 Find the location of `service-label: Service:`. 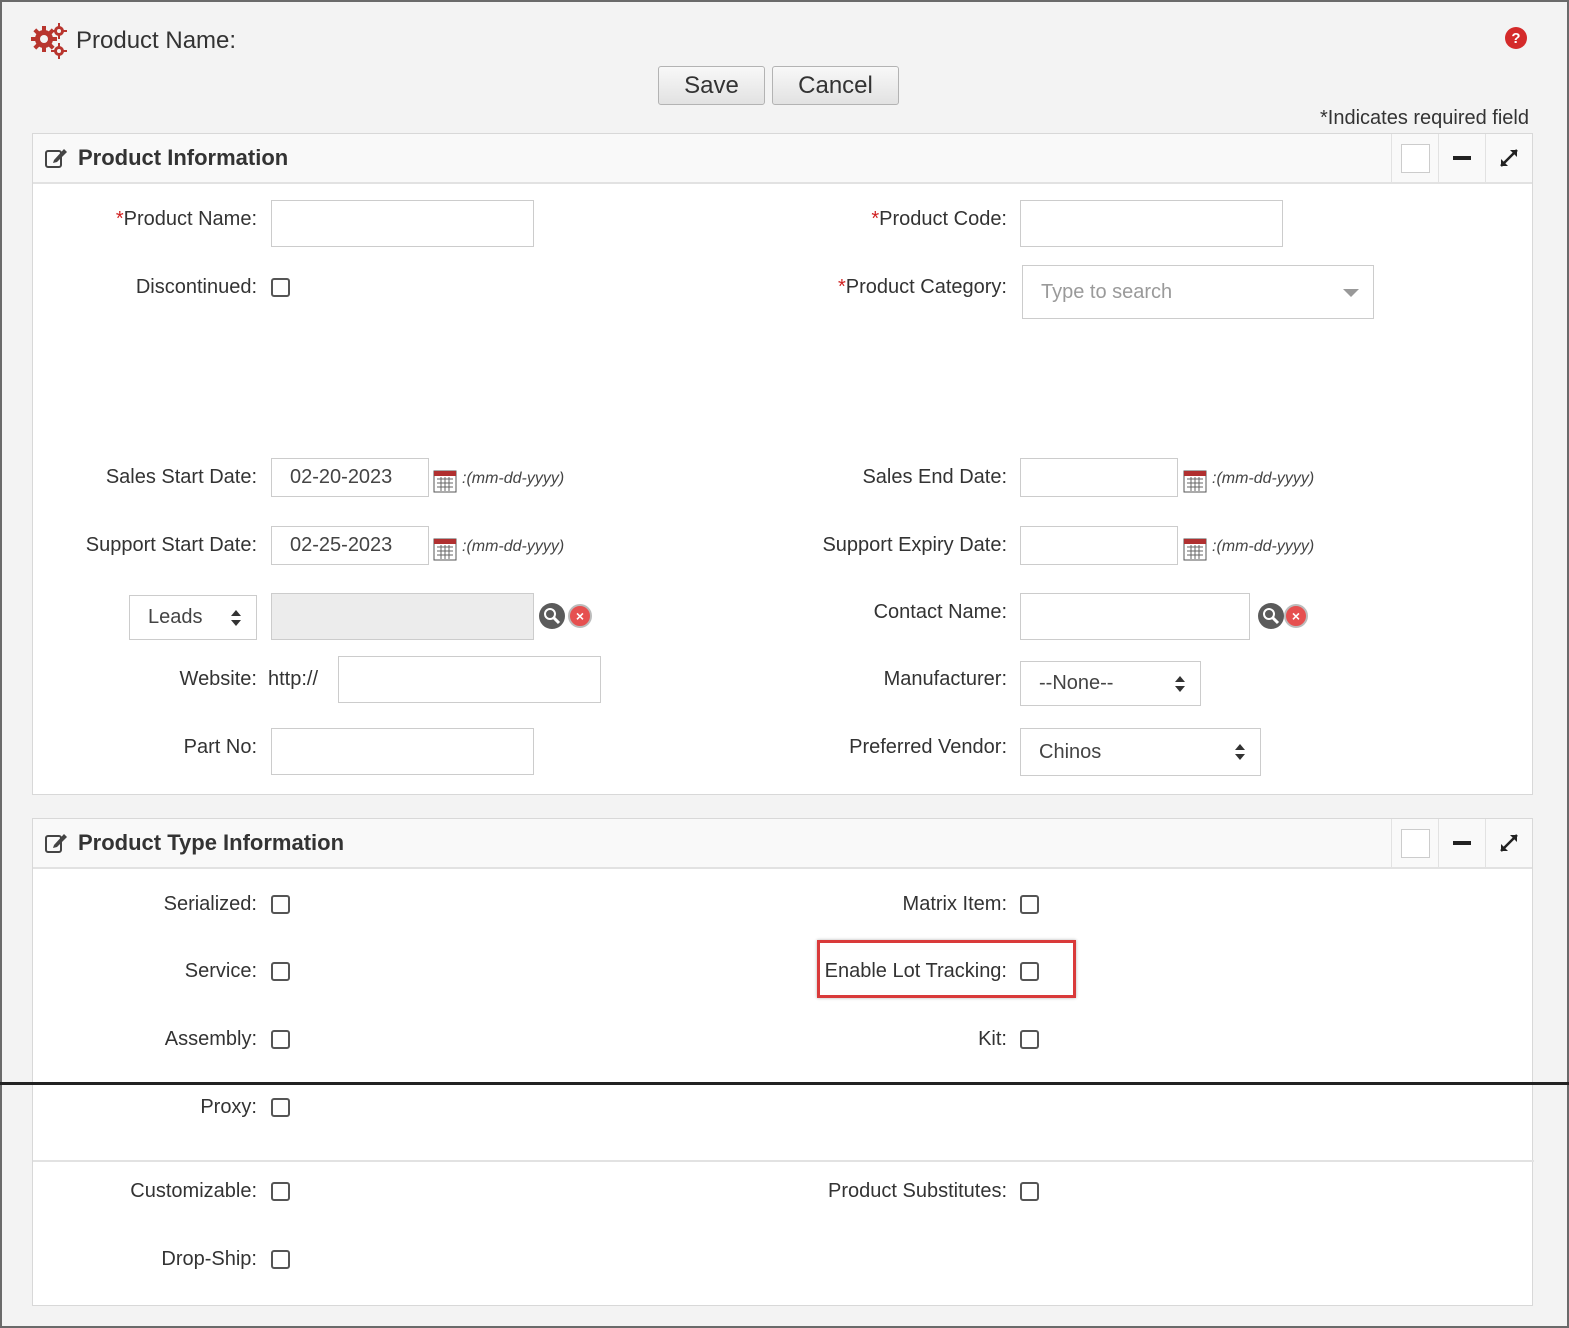

service-label: Service: is located at coordinates (220, 971).